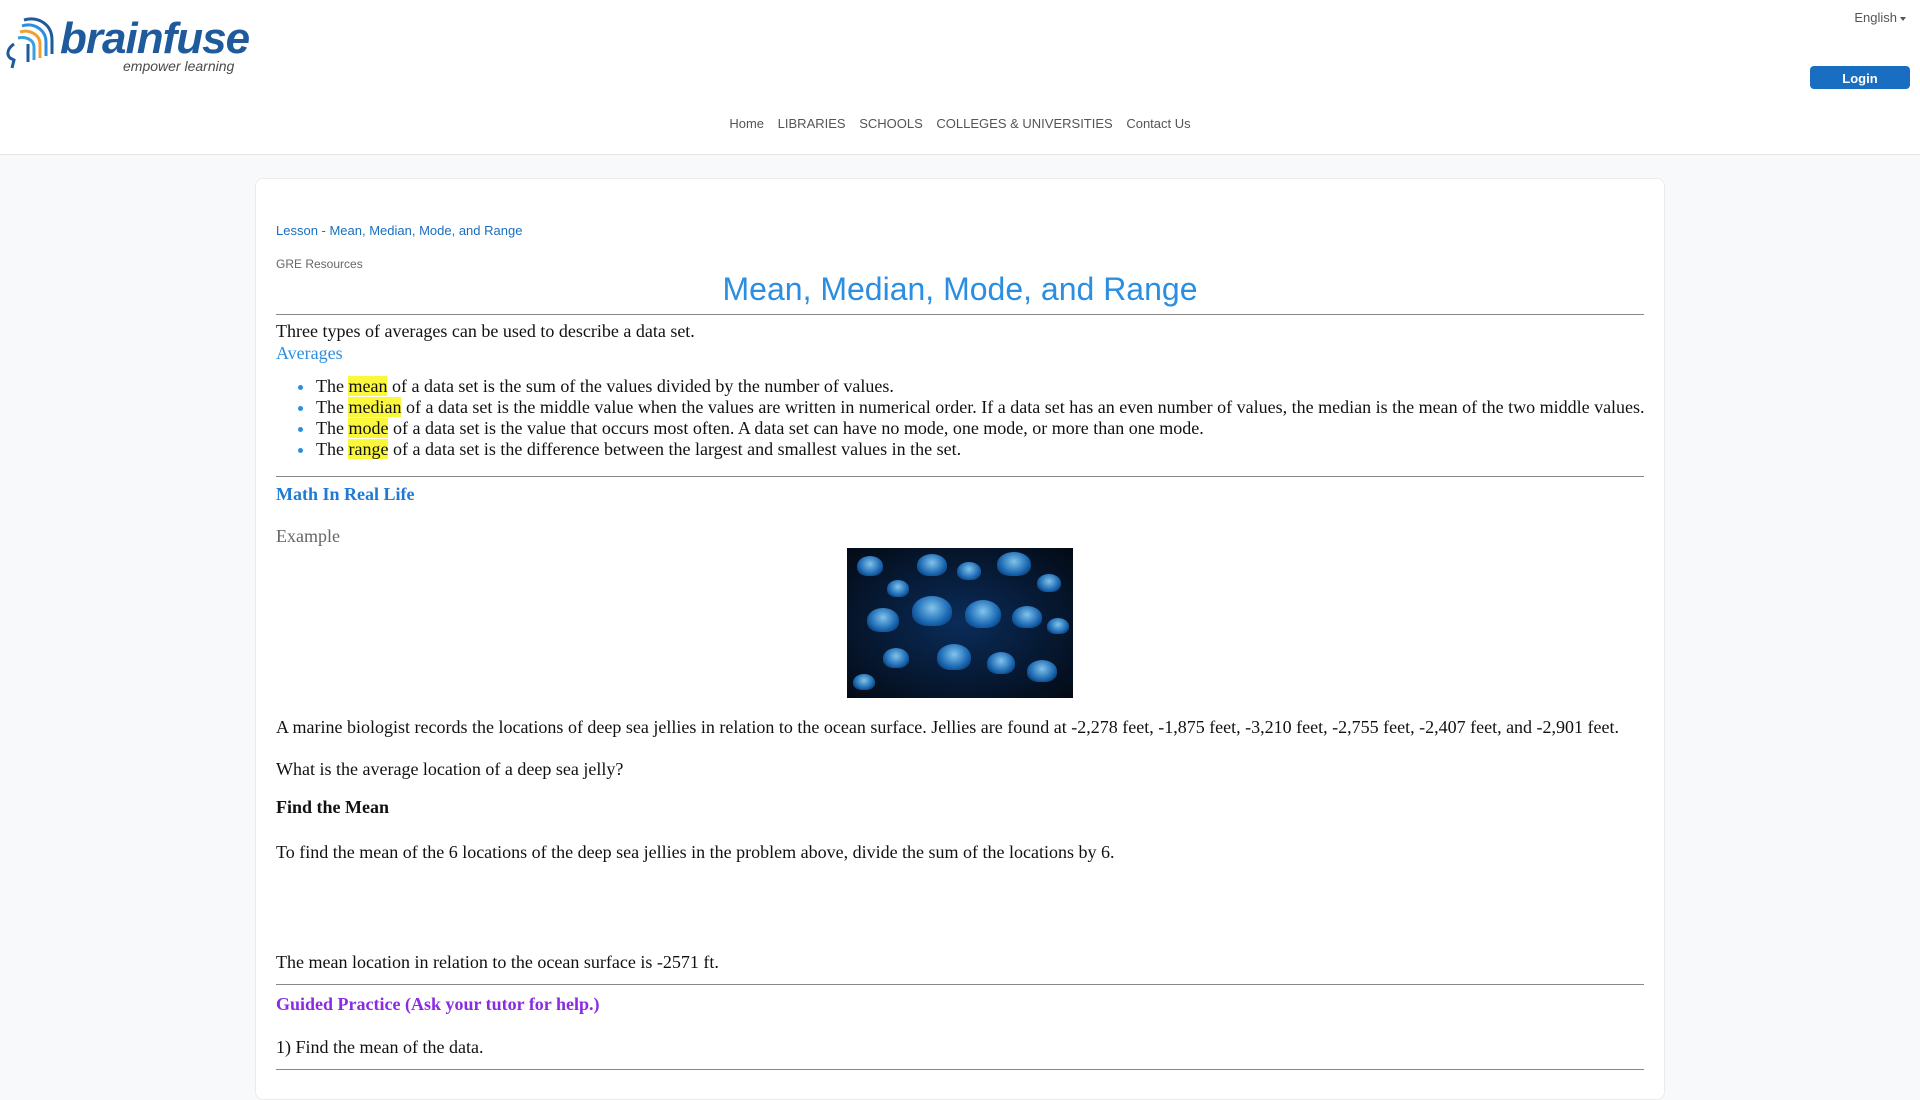 Image resolution: width=1920 pixels, height=1100 pixels. Describe the element at coordinates (375, 407) in the screenshot. I see `term-median: median` at that location.